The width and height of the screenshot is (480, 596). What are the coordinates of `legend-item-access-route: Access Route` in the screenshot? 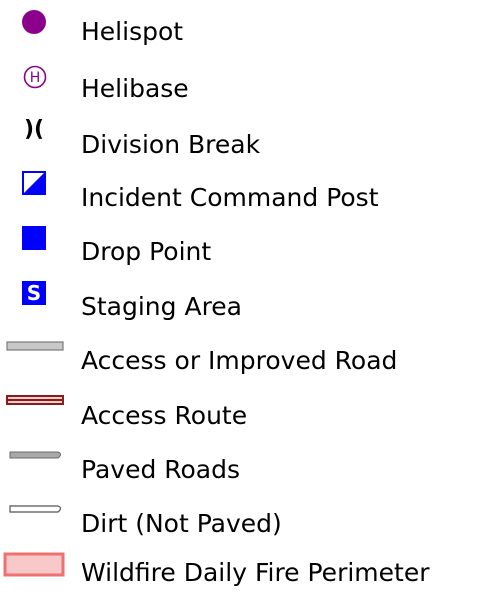 It's located at (240, 411).